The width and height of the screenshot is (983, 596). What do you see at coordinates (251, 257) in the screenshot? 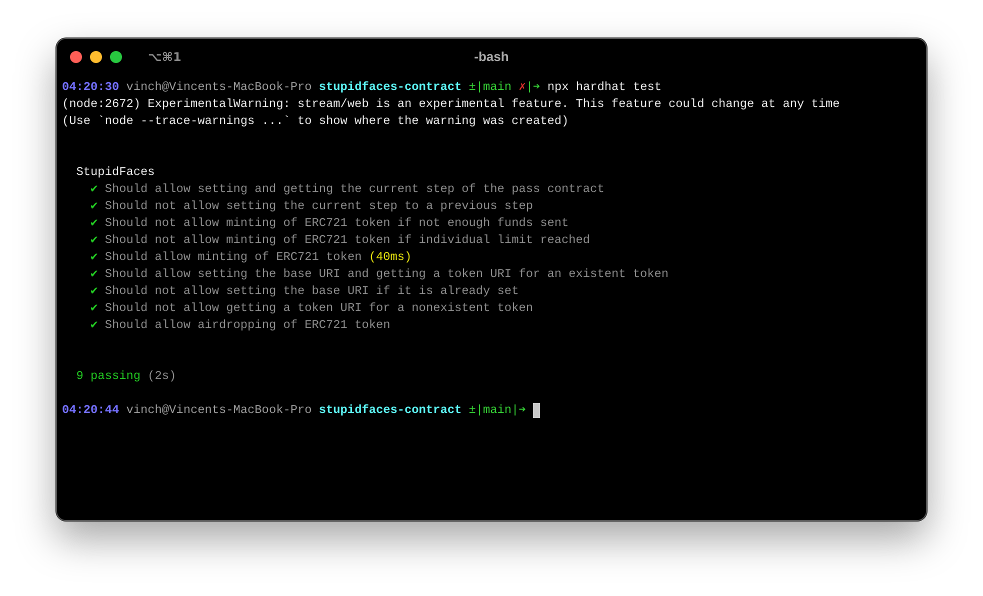
I see `terminal-line: ✔ Should allow minting of ERC721 token (40ms)` at bounding box center [251, 257].